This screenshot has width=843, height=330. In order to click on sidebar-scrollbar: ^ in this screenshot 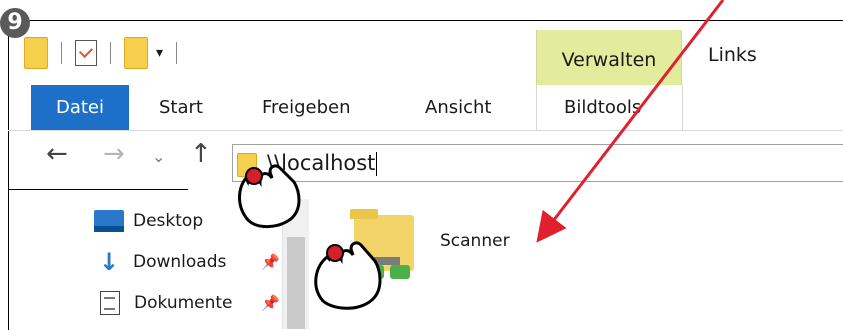, I will do `click(295, 264)`.